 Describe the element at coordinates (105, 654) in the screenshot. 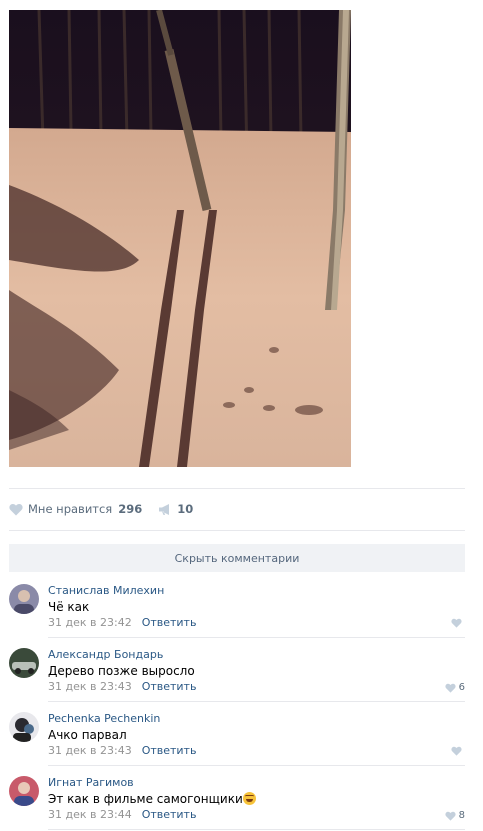

I see `comment-author: Александр Бондарь` at that location.